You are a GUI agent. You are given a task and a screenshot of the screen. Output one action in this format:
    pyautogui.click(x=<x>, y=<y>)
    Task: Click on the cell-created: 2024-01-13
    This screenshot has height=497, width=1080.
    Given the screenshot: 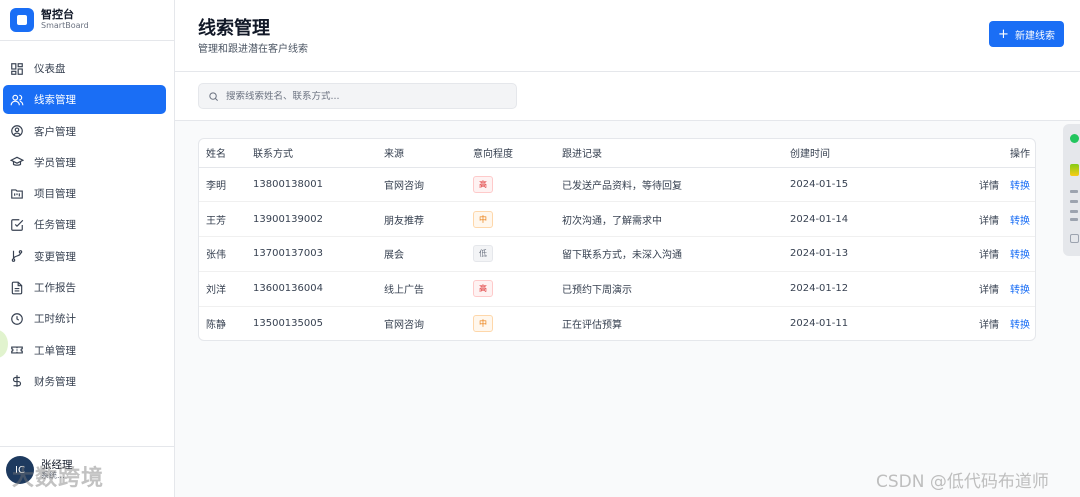 What is the action you would take?
    pyautogui.click(x=870, y=254)
    